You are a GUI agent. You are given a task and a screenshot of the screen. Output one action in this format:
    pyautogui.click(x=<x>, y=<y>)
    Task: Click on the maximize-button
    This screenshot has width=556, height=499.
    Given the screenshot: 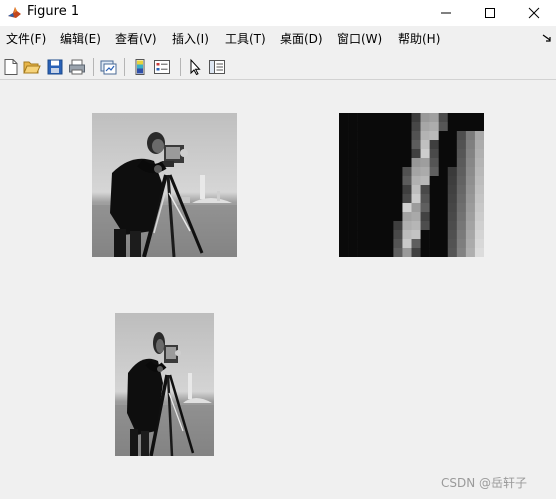 What is the action you would take?
    pyautogui.click(x=490, y=13)
    